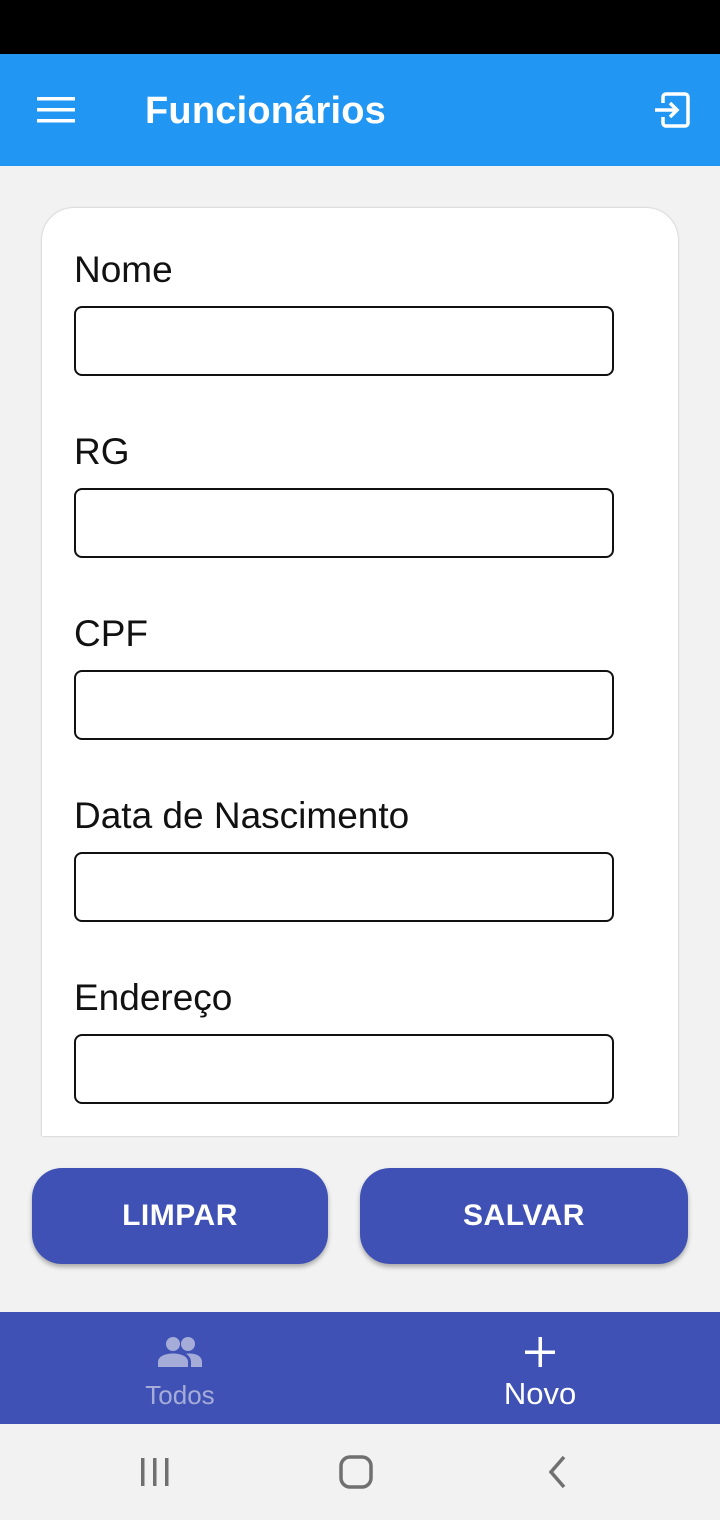 This screenshot has width=720, height=1520. I want to click on app-bar: Funcionários, so click(360, 110).